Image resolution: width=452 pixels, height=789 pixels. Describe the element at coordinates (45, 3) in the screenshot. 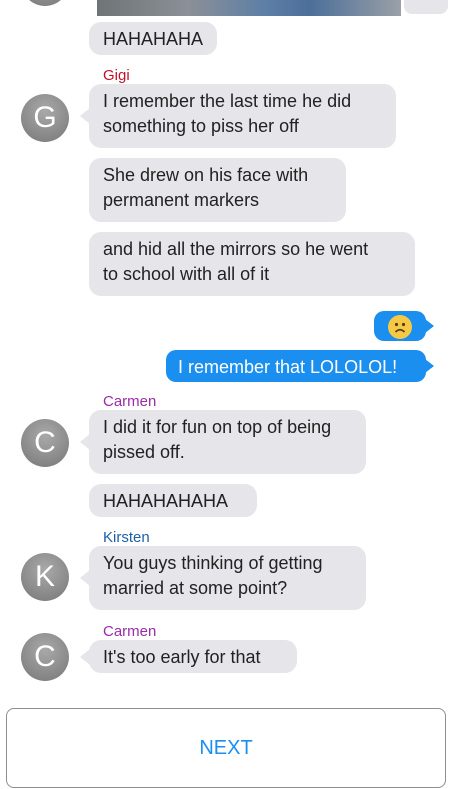

I see `avatar` at that location.